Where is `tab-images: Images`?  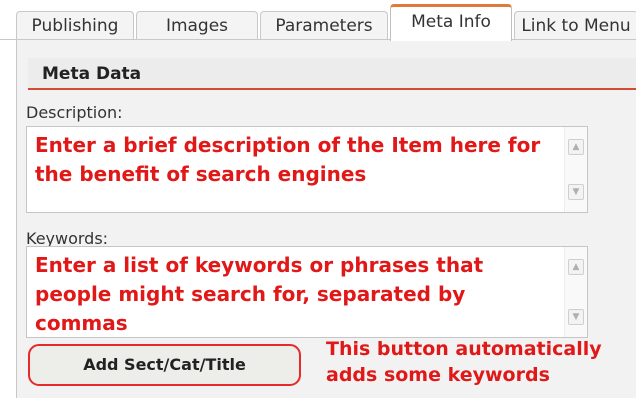
tab-images: Images is located at coordinates (197, 25).